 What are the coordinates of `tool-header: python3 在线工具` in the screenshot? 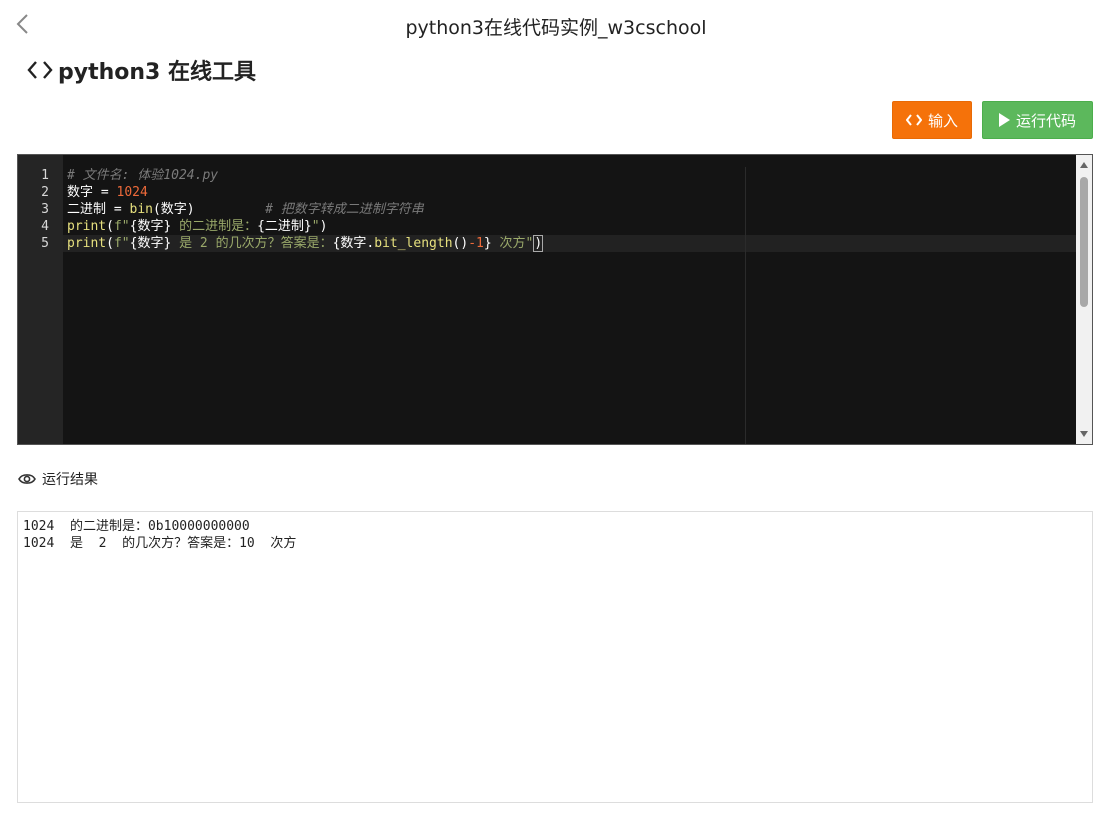 It's located at (141, 70).